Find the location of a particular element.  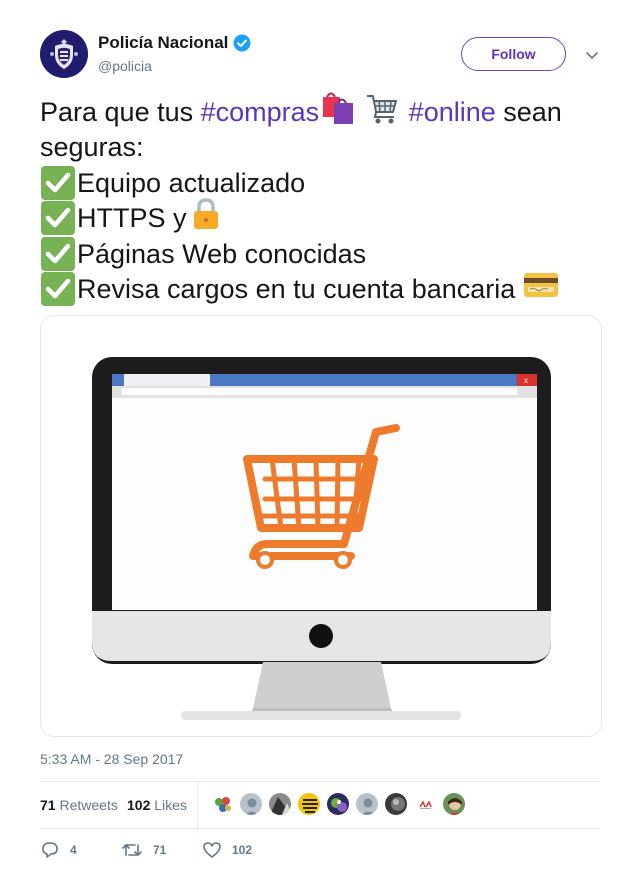

likes-label: Likes is located at coordinates (170, 805).